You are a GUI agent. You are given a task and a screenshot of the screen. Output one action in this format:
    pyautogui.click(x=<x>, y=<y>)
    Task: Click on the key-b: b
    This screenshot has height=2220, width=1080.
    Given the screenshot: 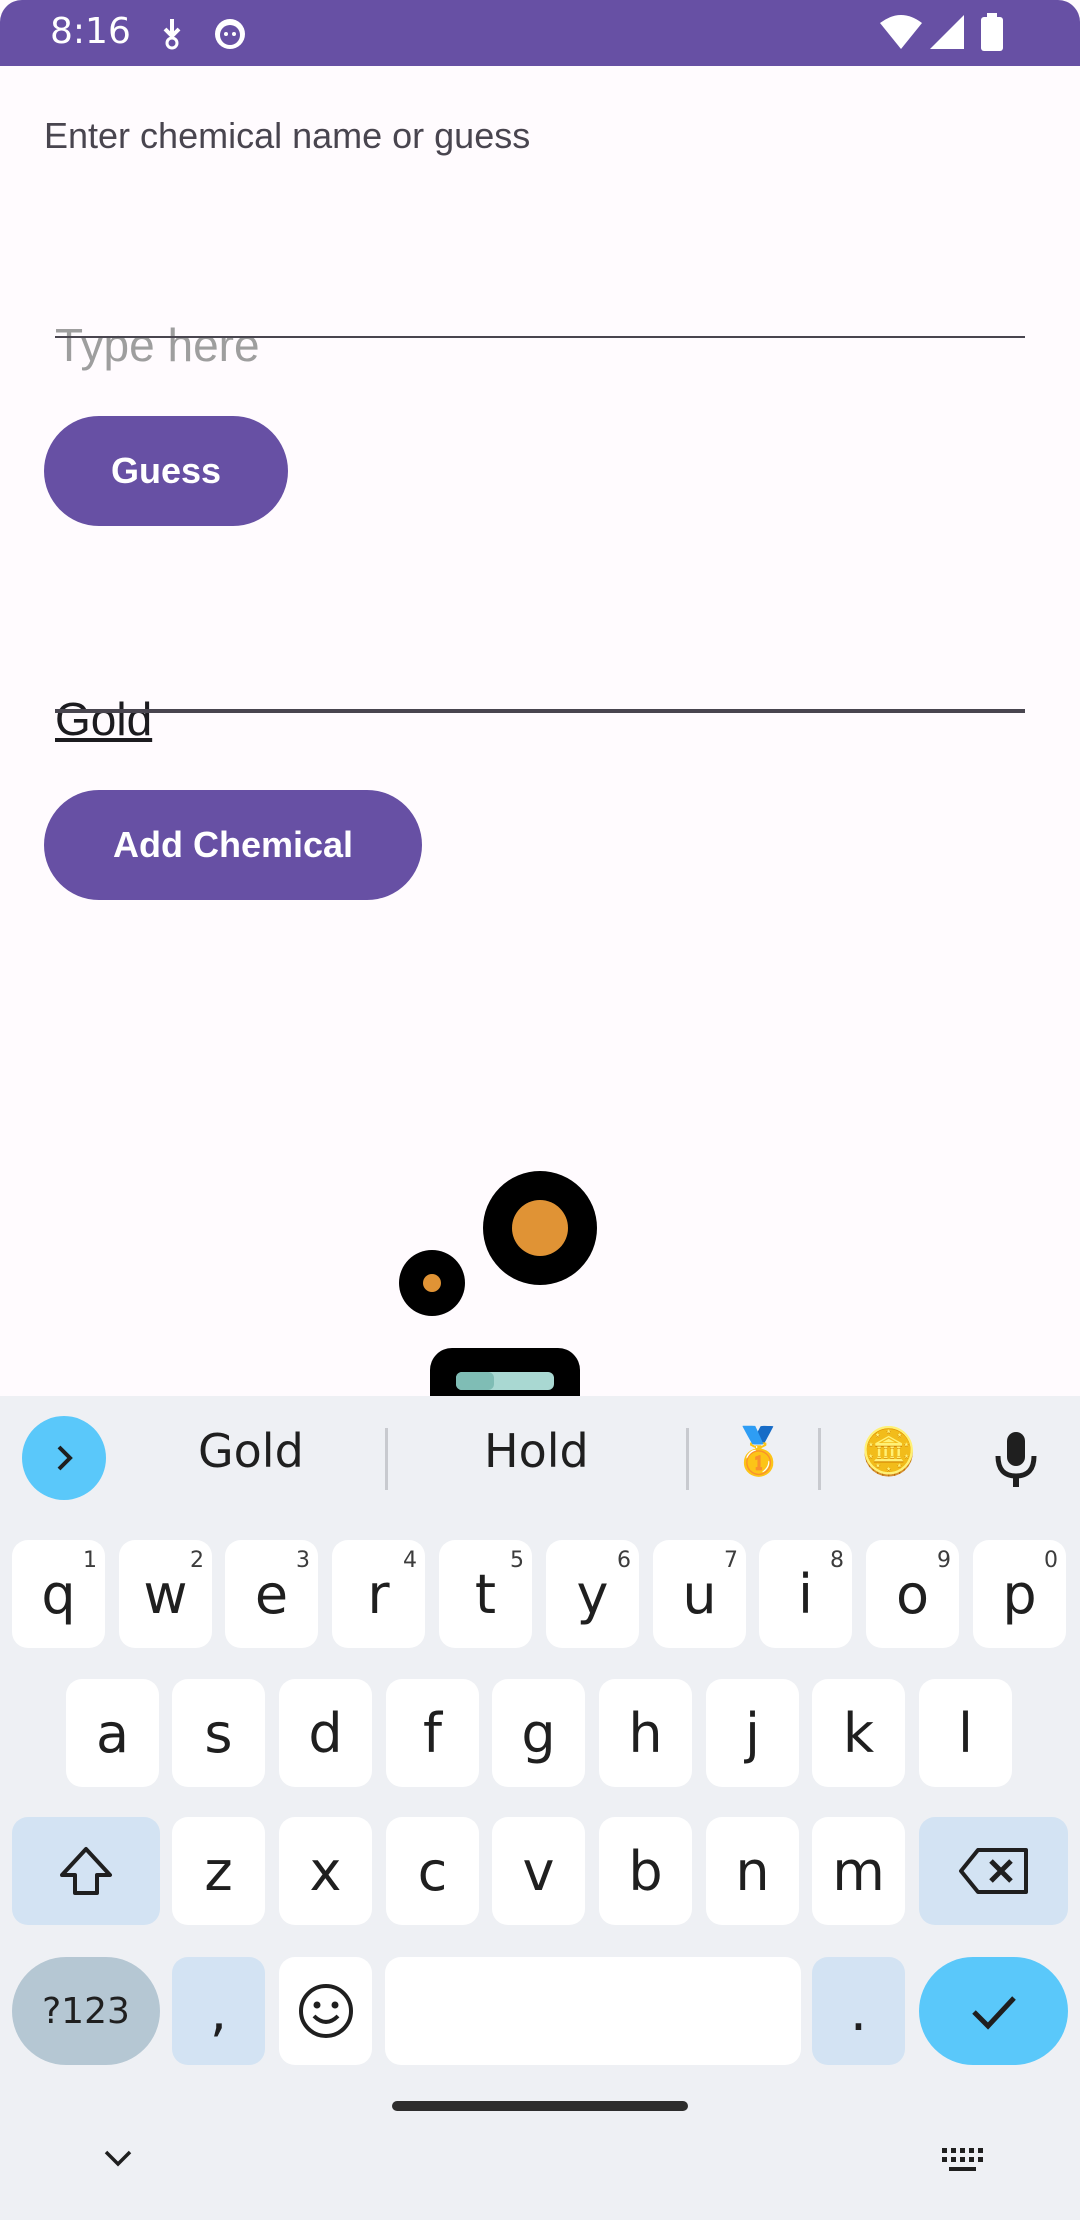 What is the action you would take?
    pyautogui.click(x=645, y=1871)
    